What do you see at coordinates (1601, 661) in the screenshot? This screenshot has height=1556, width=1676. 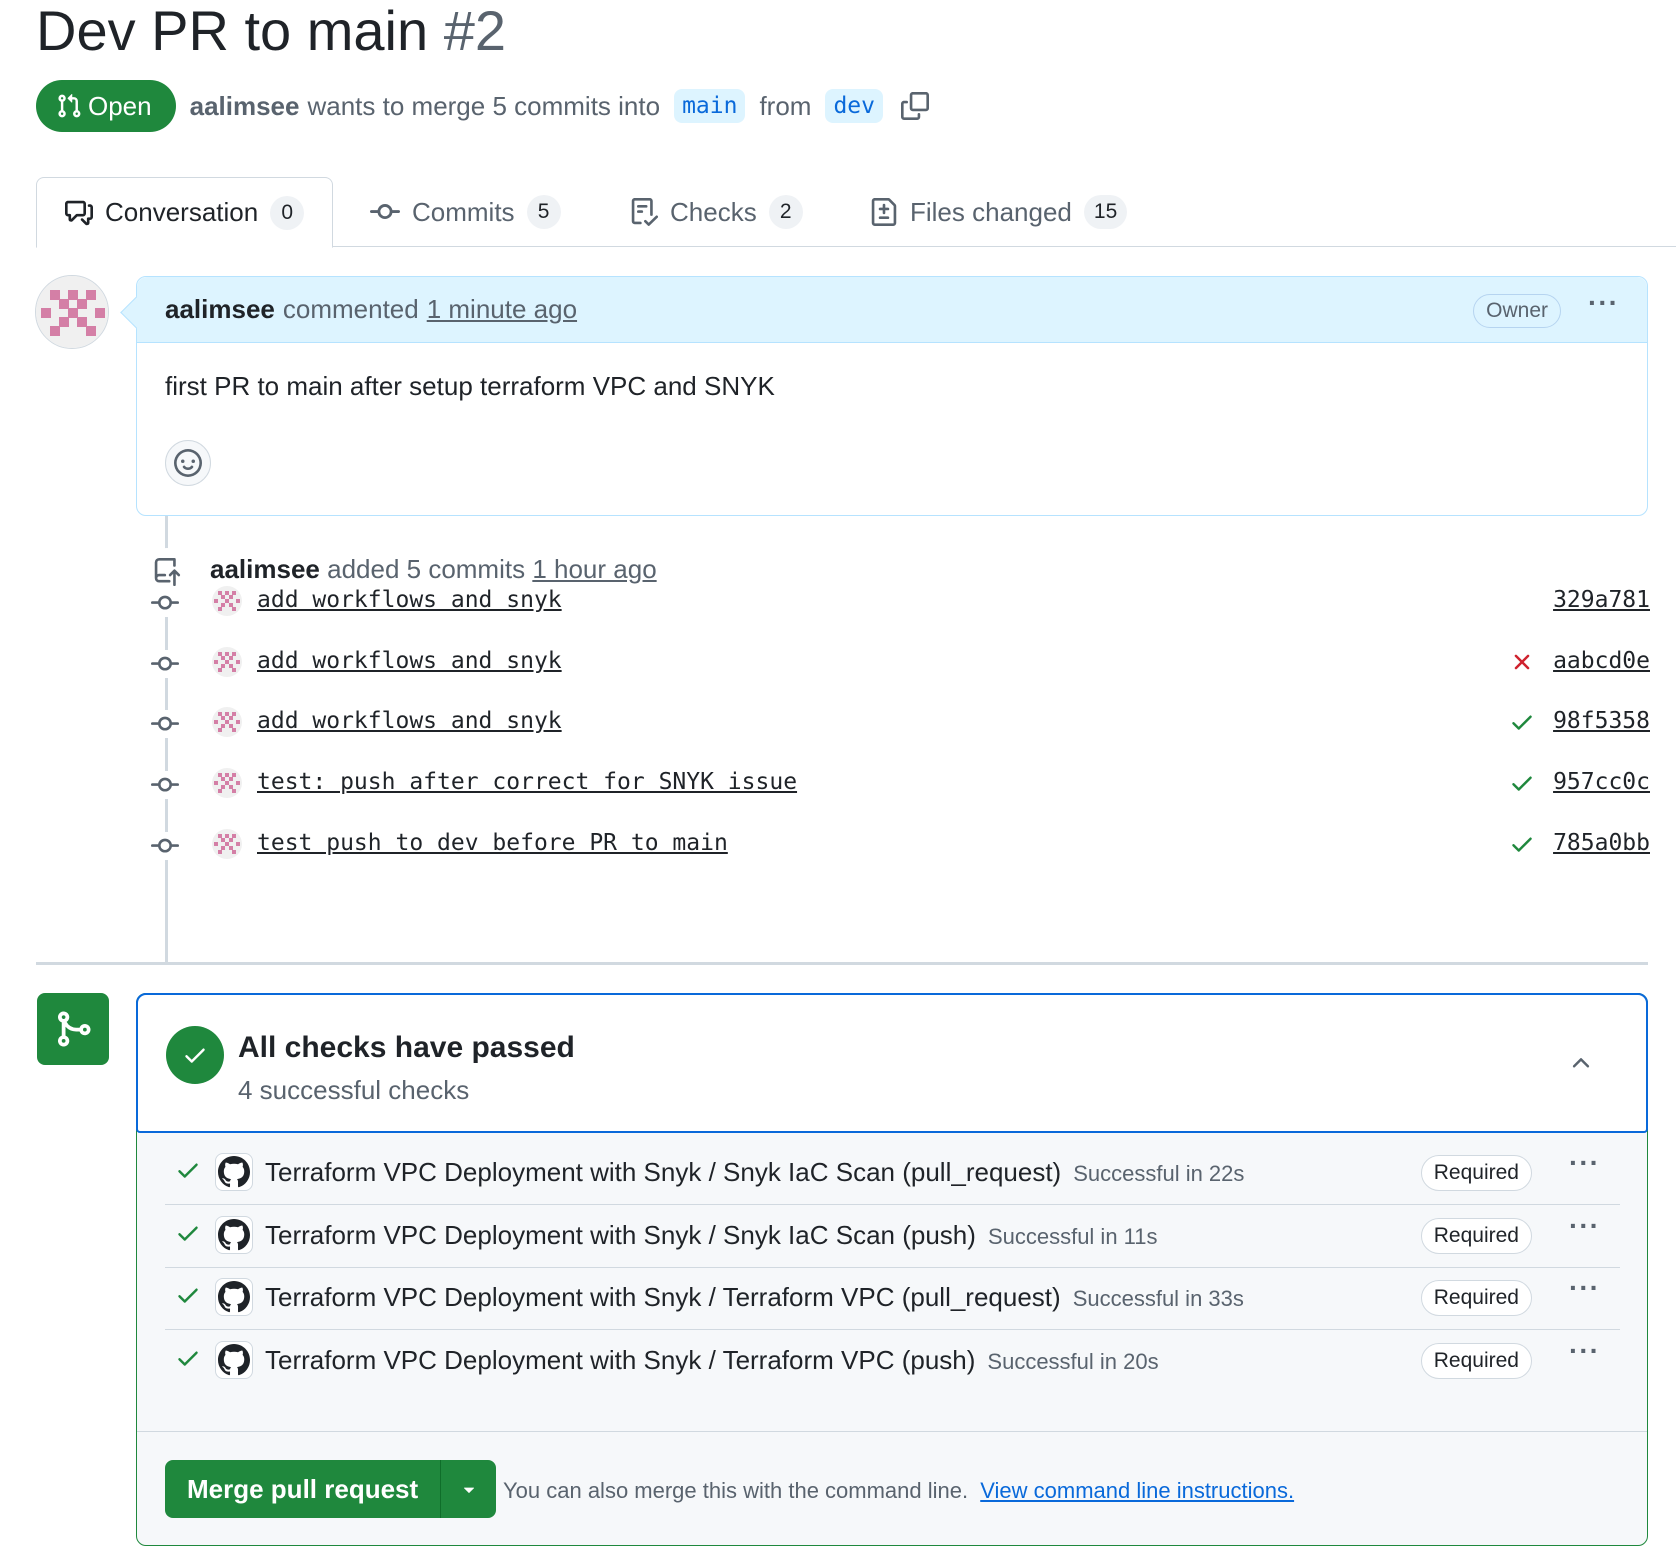 I see `commit-sha-link: aabcd0e` at bounding box center [1601, 661].